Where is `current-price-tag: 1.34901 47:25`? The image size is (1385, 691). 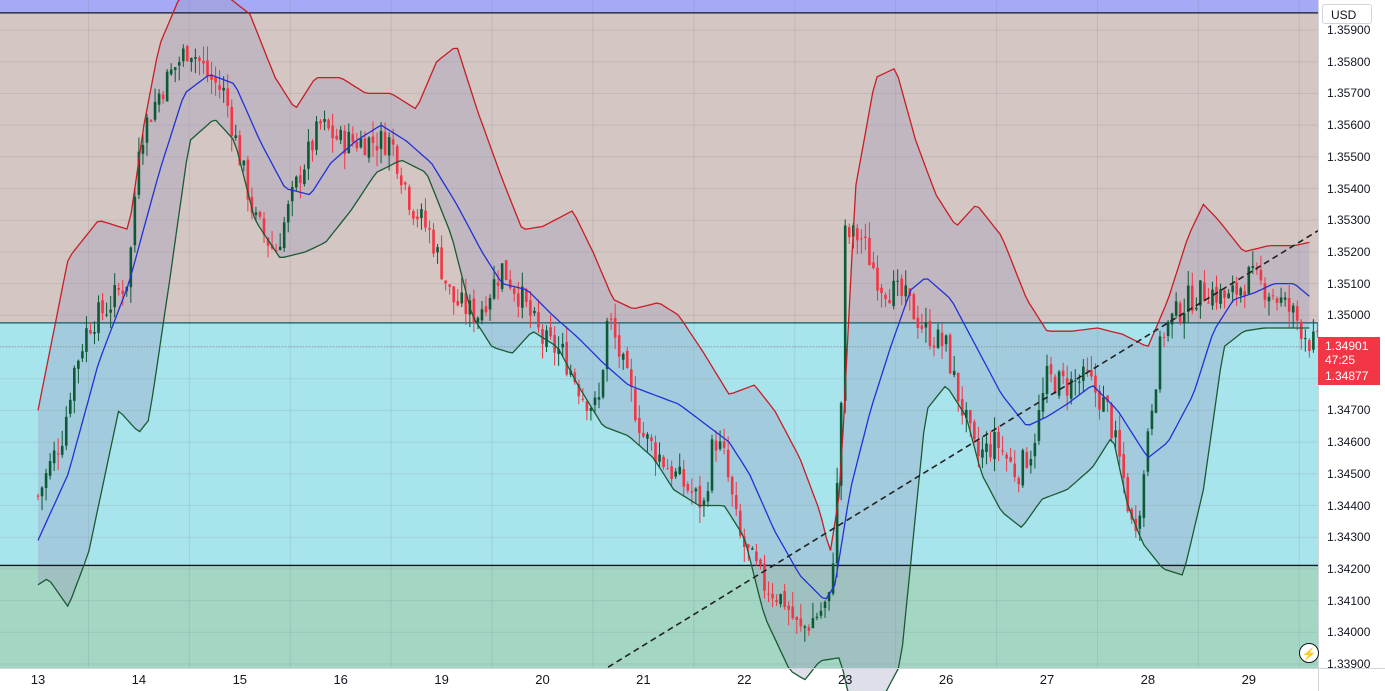
current-price-tag: 1.34901 47:25 is located at coordinates (1349, 352).